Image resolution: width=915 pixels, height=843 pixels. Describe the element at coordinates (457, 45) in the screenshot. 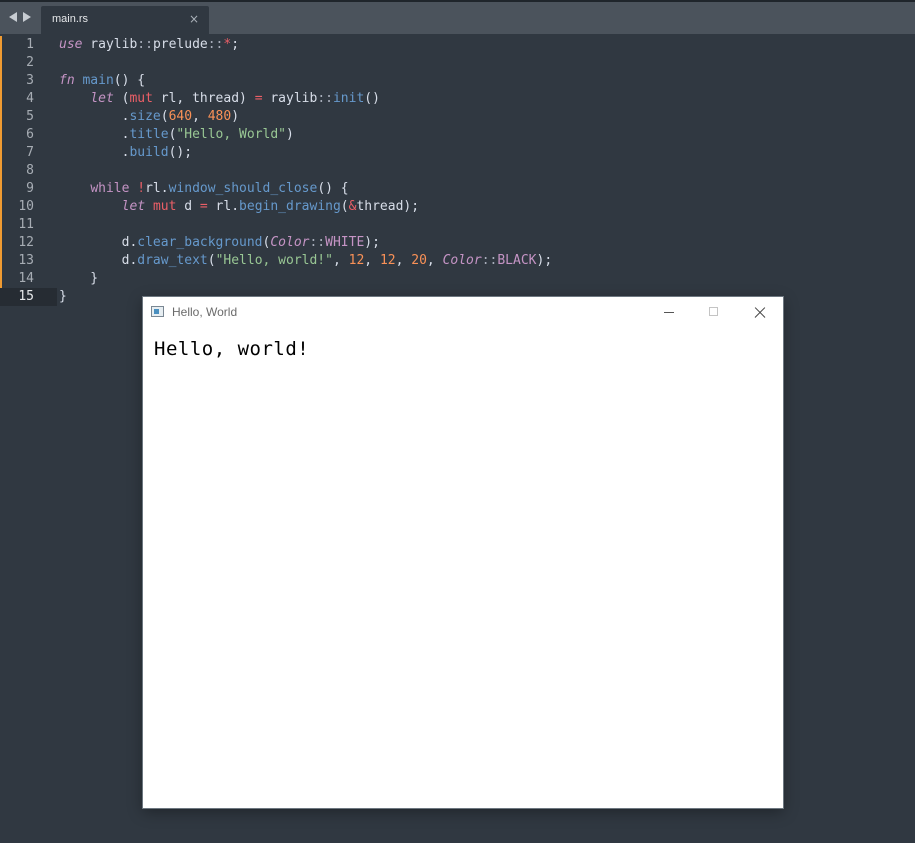

I see `code-line: 1 use raylib::prelude::*;` at that location.